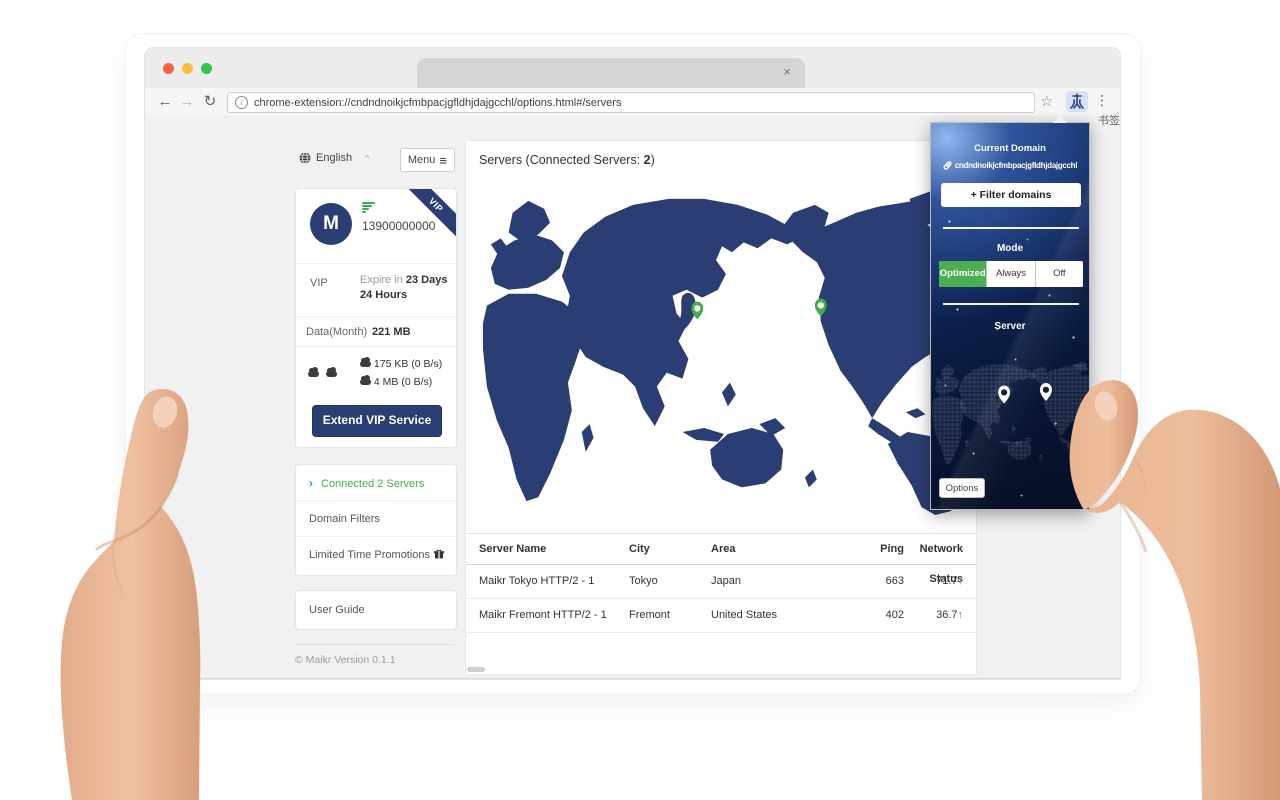 The image size is (1280, 800). Describe the element at coordinates (941, 564) in the screenshot. I see `col-network-status: Network Status` at that location.